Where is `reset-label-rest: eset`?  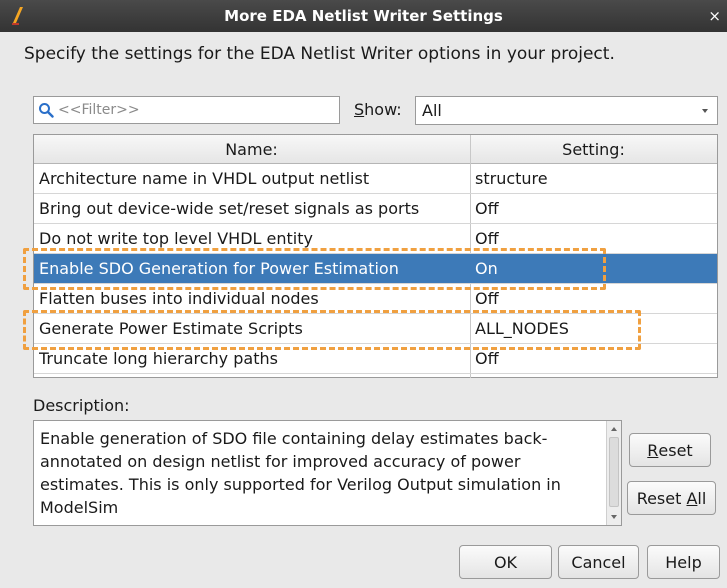
reset-label-rest: eset is located at coordinates (675, 450).